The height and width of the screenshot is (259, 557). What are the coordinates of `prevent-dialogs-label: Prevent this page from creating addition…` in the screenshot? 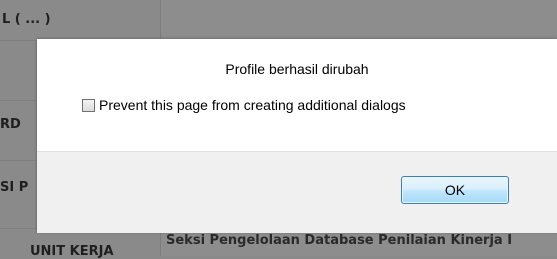 It's located at (252, 105).